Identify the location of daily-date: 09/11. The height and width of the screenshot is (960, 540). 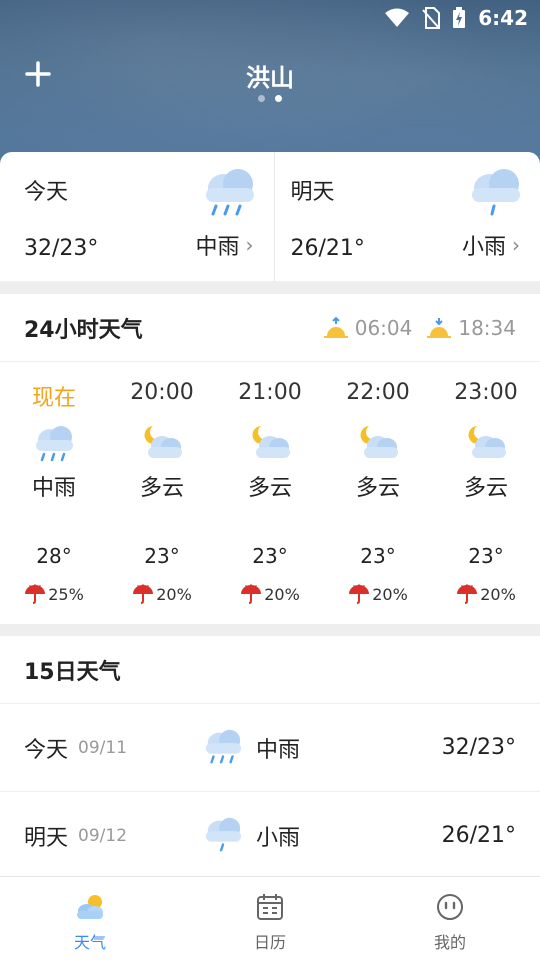
(103, 747).